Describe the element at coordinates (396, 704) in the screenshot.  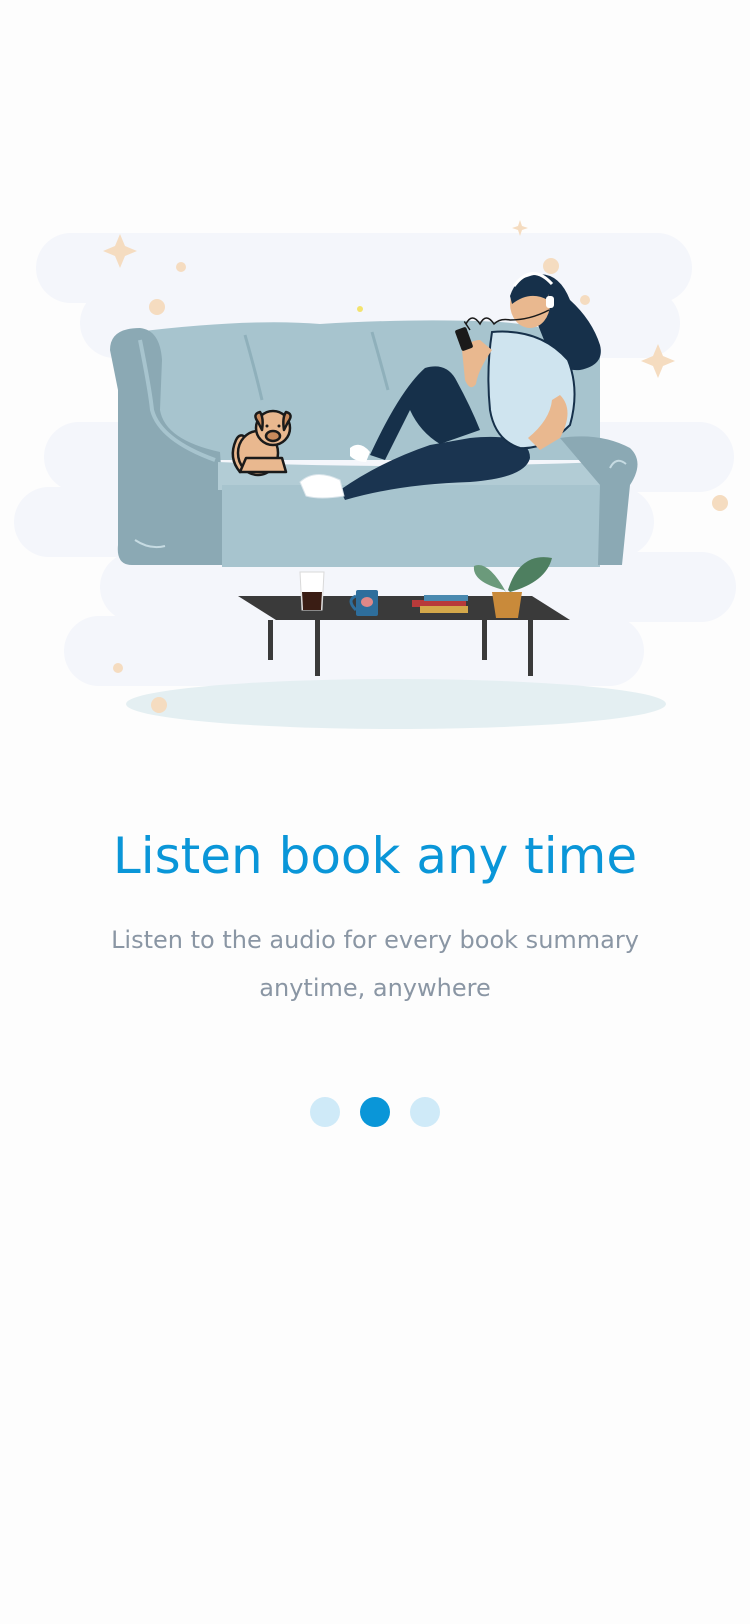
I see `floor-shadow` at that location.